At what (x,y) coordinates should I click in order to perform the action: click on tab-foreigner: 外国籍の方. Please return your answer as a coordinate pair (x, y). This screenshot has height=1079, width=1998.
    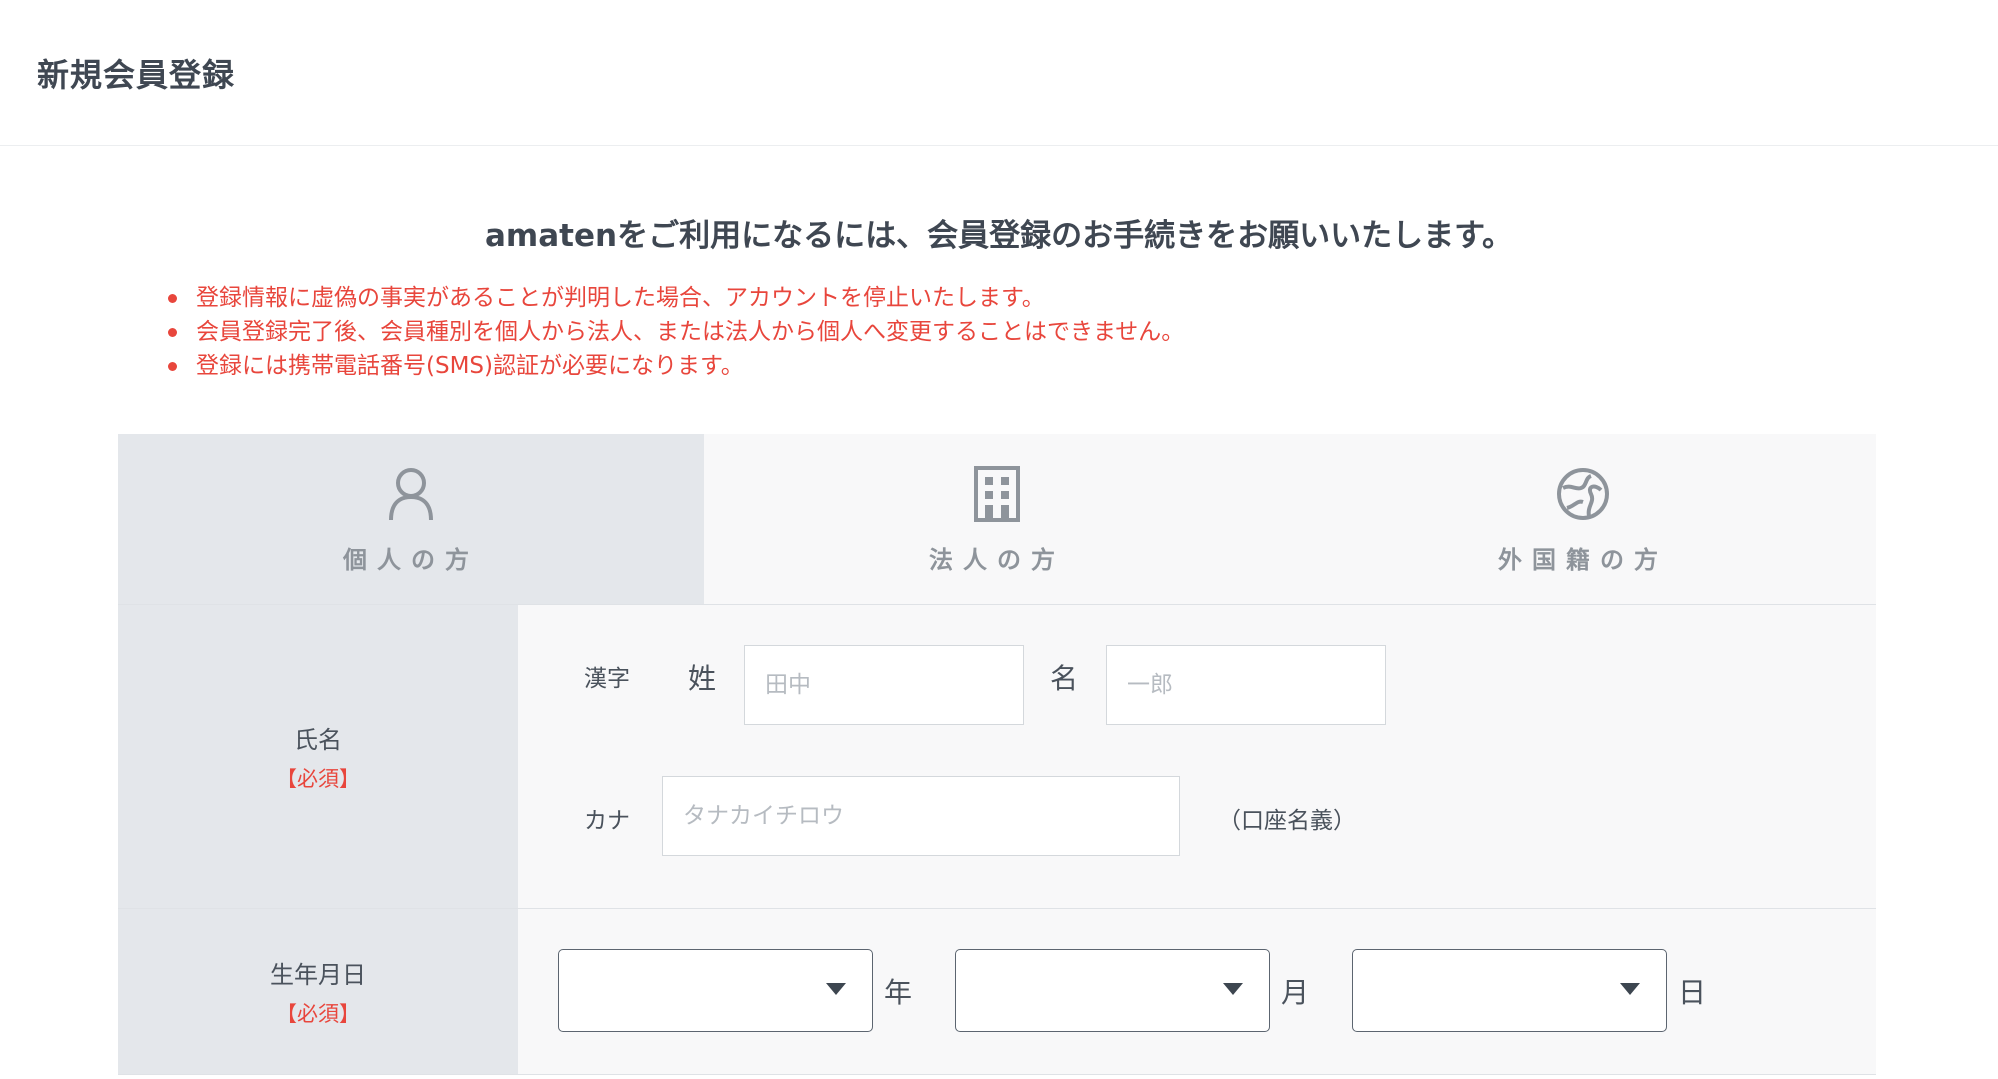
    Looking at the image, I should click on (1583, 519).